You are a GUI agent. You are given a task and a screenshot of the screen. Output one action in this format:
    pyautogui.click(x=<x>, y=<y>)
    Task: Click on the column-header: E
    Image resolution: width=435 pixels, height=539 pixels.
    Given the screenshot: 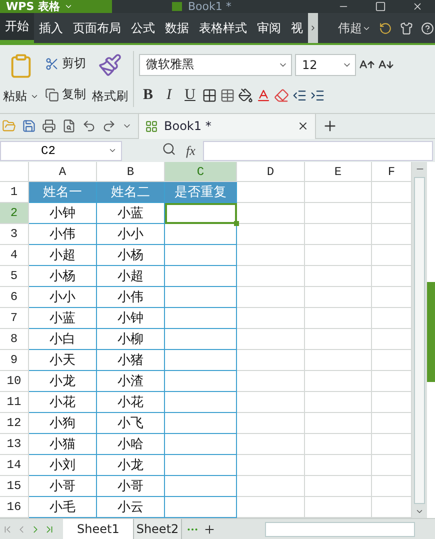 What is the action you would take?
    pyautogui.click(x=338, y=172)
    